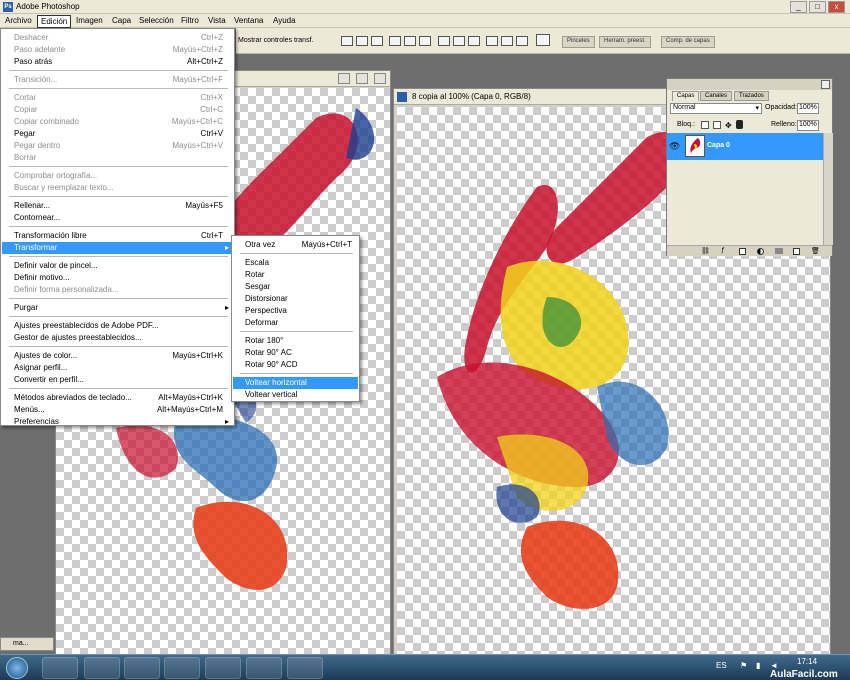 The height and width of the screenshot is (680, 850). What do you see at coordinates (760, 251) in the screenshot?
I see `adjustment-layer-icon` at bounding box center [760, 251].